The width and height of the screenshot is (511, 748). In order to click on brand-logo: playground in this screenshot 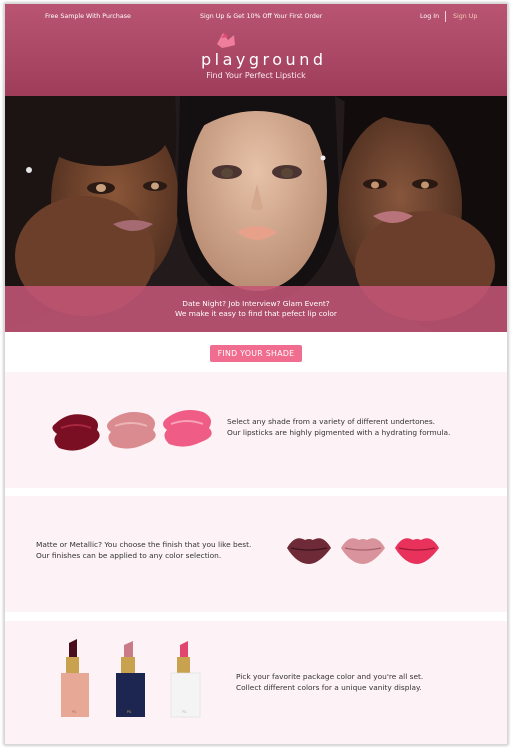, I will do `click(259, 52)`.